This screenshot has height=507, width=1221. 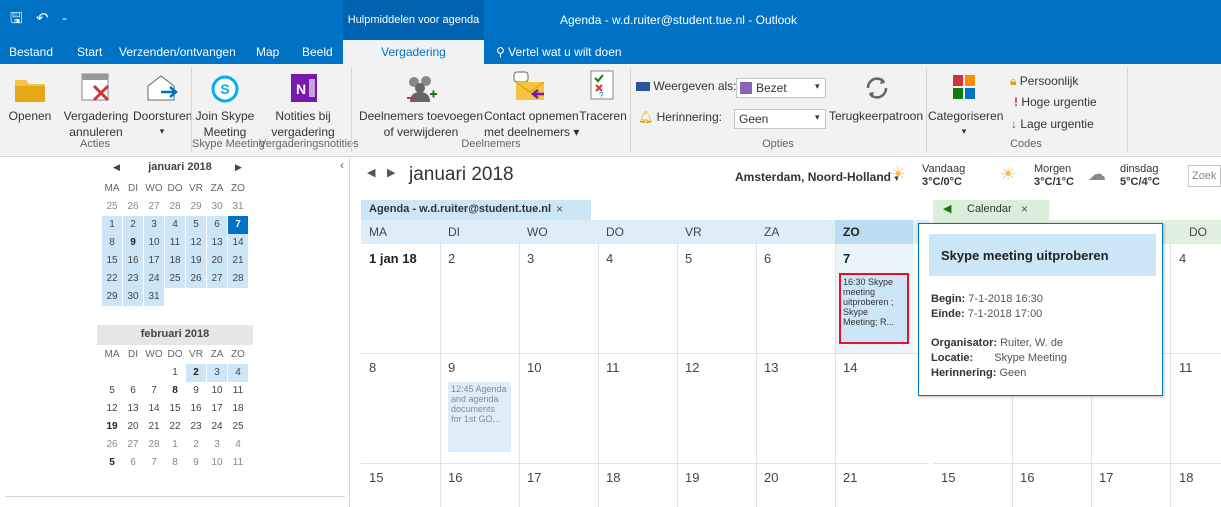 What do you see at coordinates (476, 210) in the screenshot?
I see `calendar-tab-primary: Agenda - w.d.ruiter@student.tue.nl ×` at bounding box center [476, 210].